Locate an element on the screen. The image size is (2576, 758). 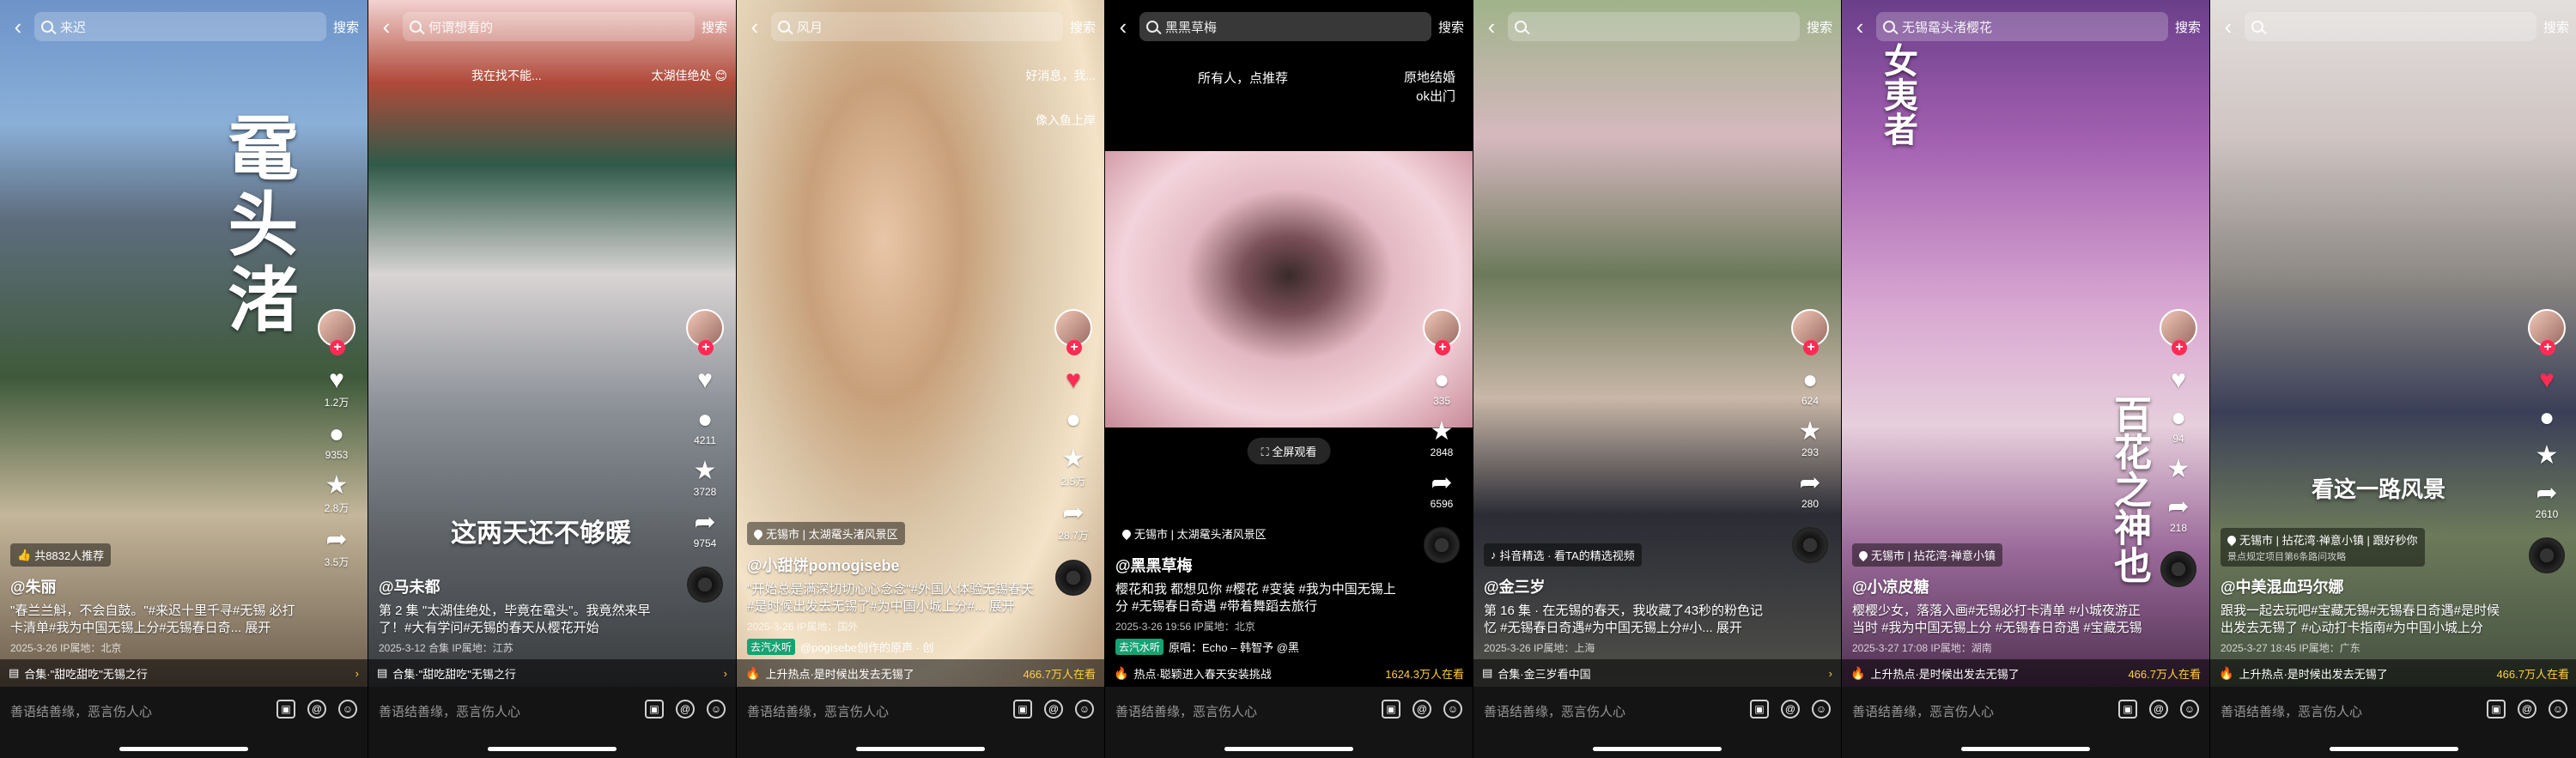
search-input: 无锡鼋头渚樱花 is located at coordinates (2022, 26).